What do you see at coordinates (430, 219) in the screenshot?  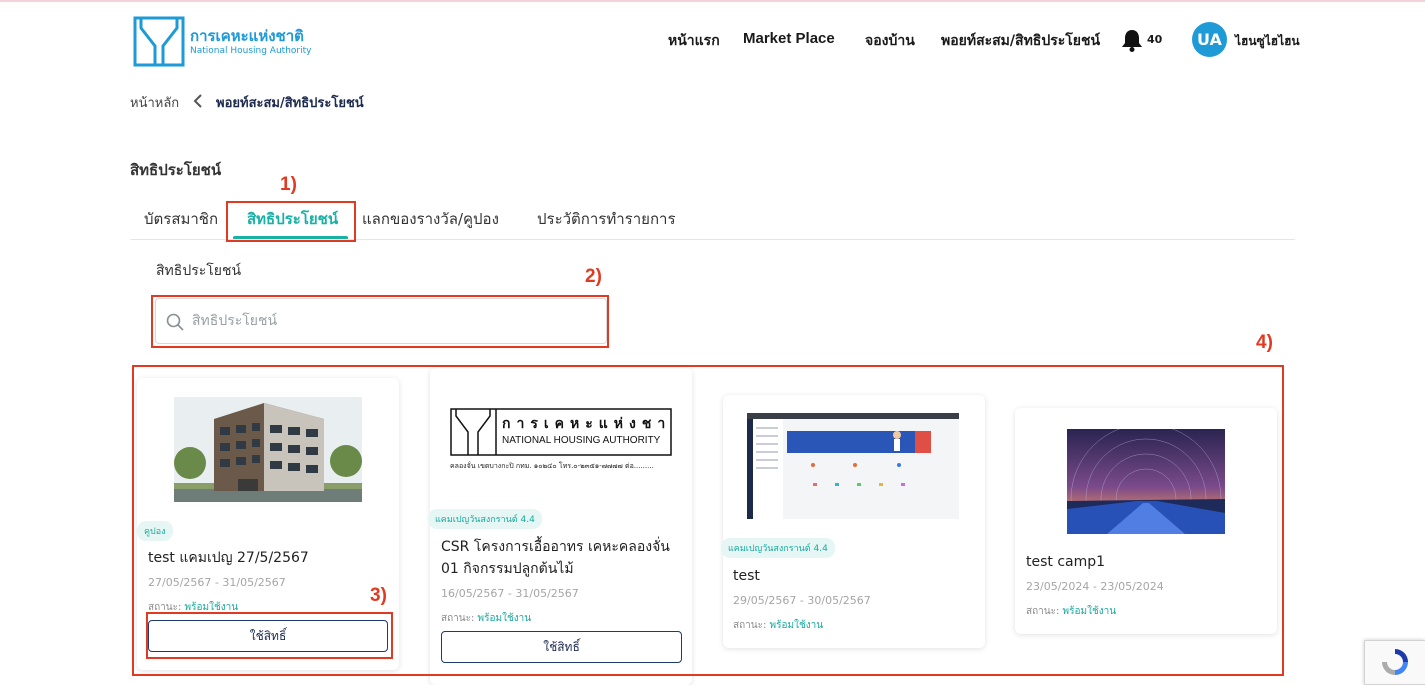 I see `tab-redeem-rewards: แลกของรางวัล/คูปอง` at bounding box center [430, 219].